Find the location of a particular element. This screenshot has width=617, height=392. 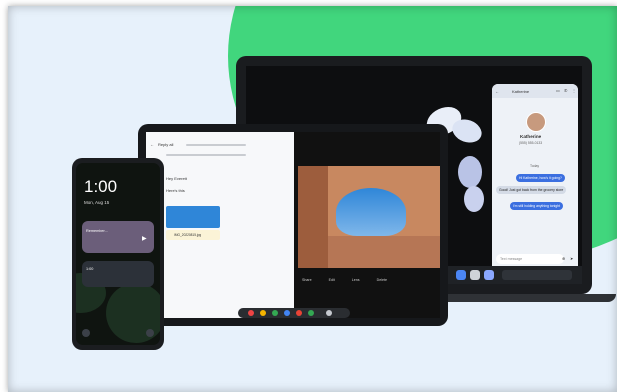

attachment-chip: IMG_20220815.jpg is located at coordinates (193, 235).